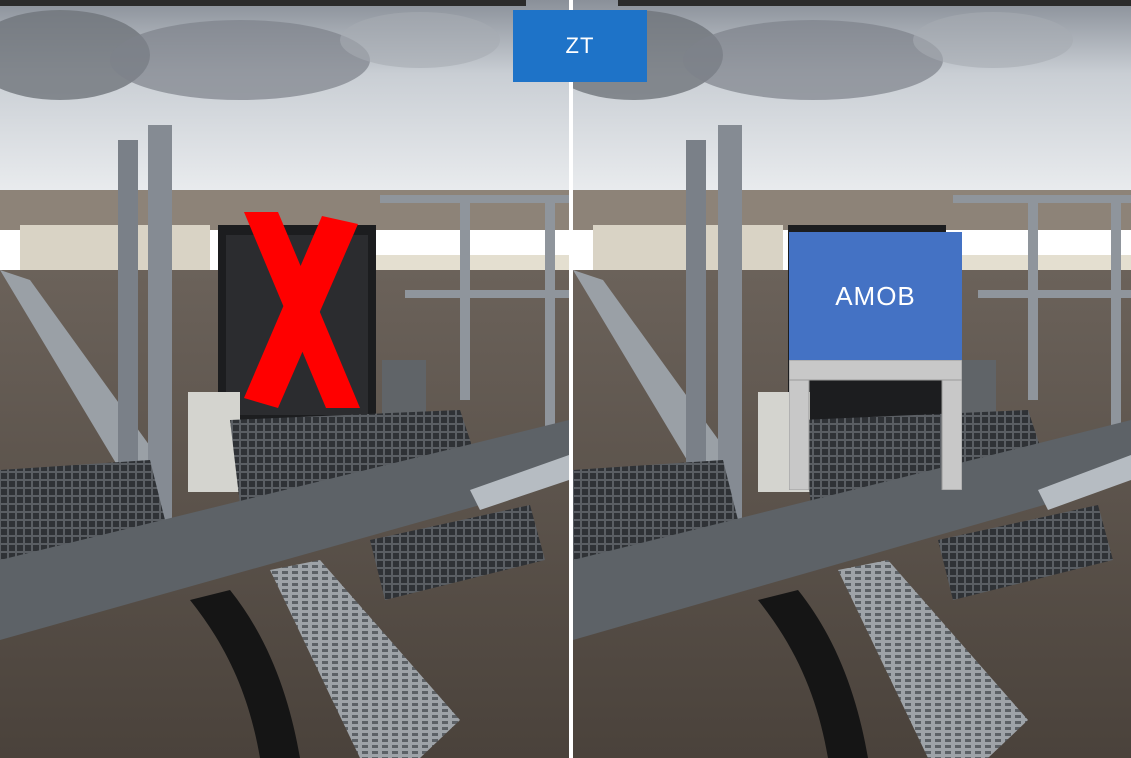  I want to click on amob-label-box: AMOB, so click(875, 296).